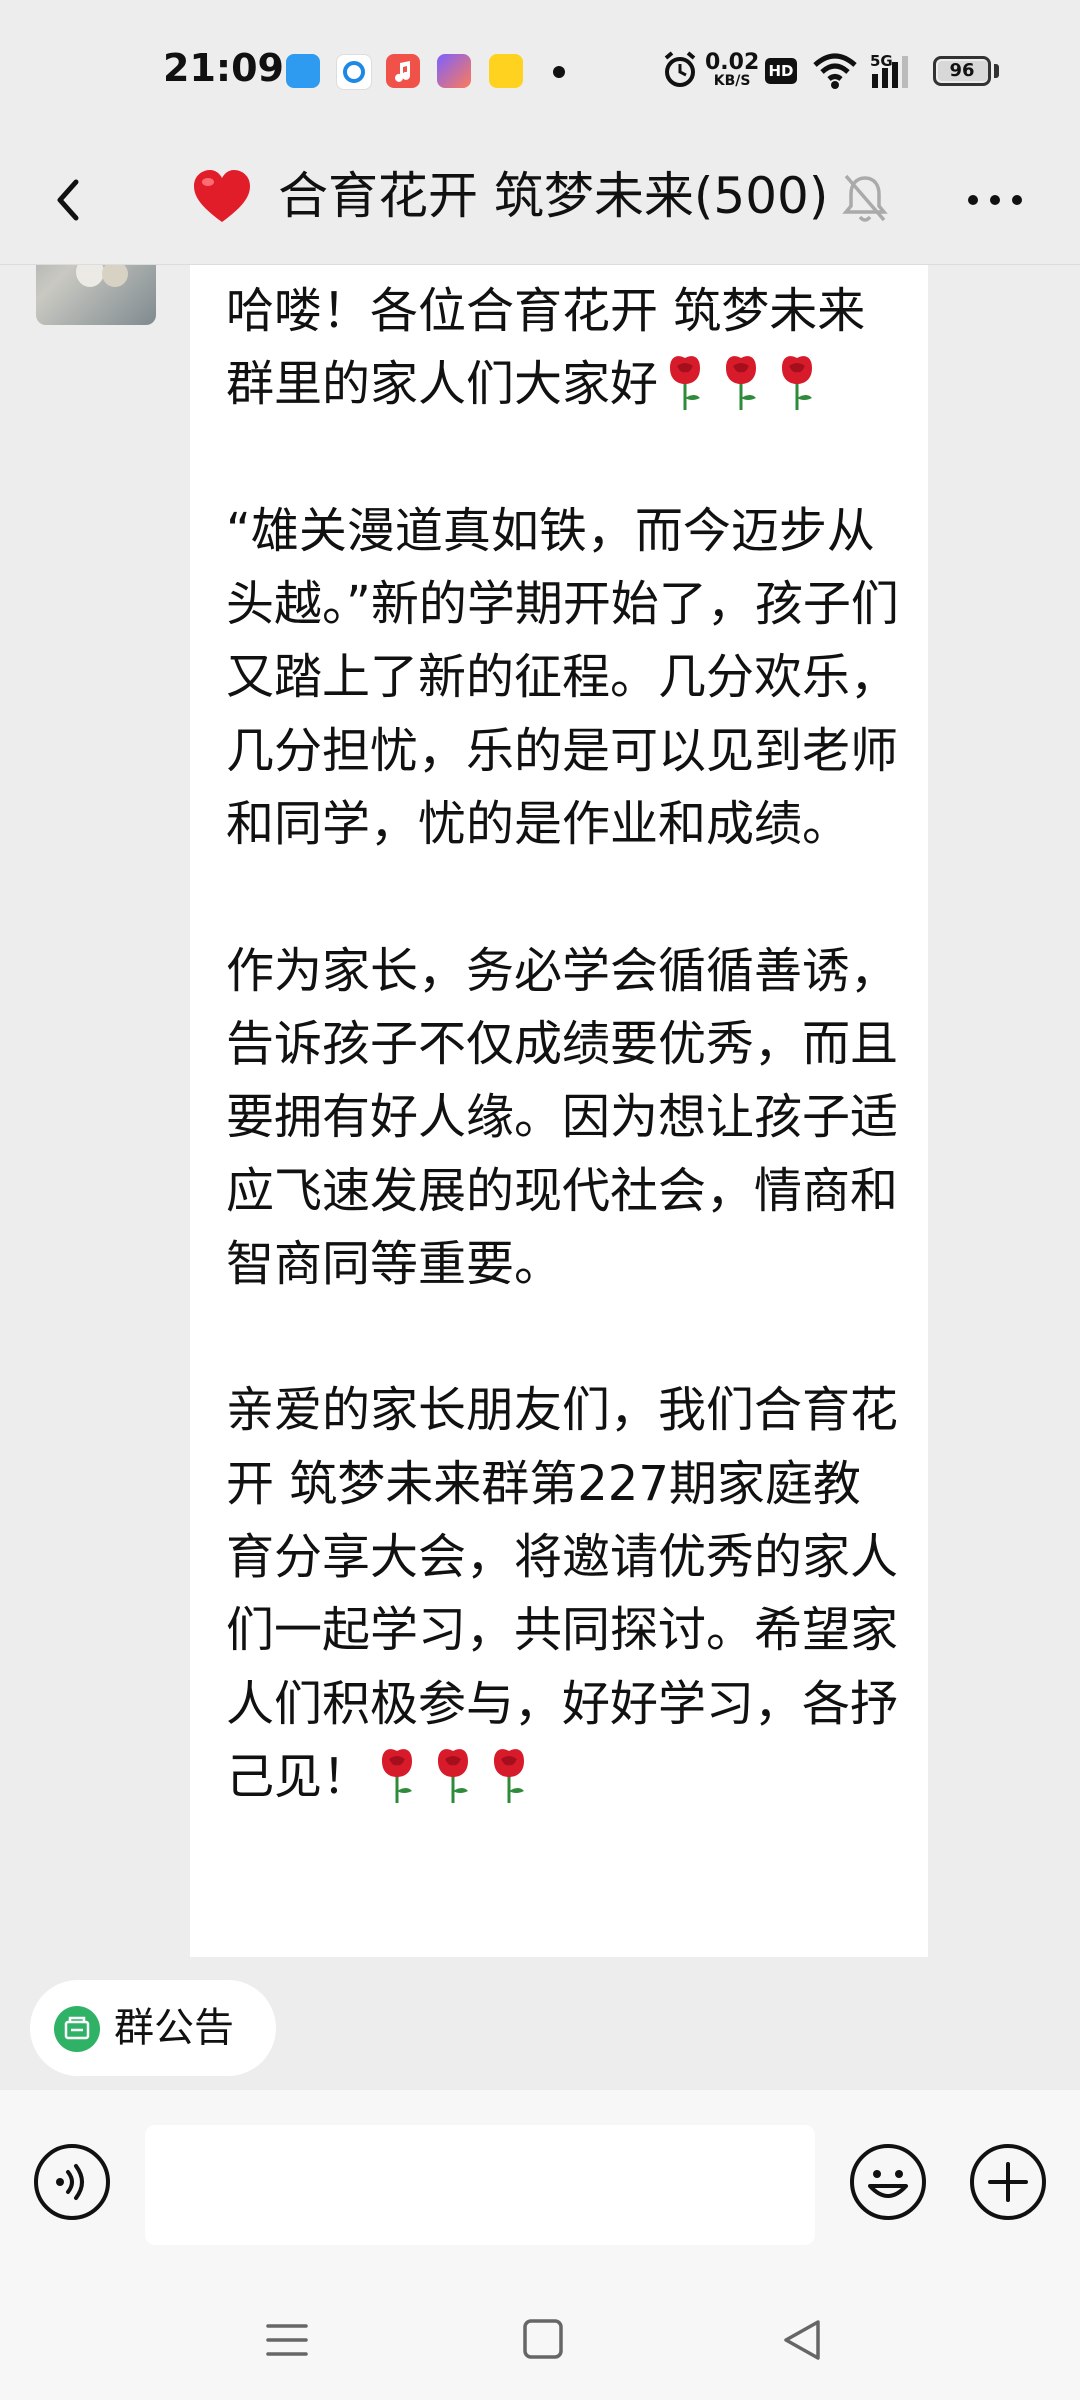 This screenshot has width=1080, height=2400. I want to click on system-navigation-bar, so click(540, 2340).